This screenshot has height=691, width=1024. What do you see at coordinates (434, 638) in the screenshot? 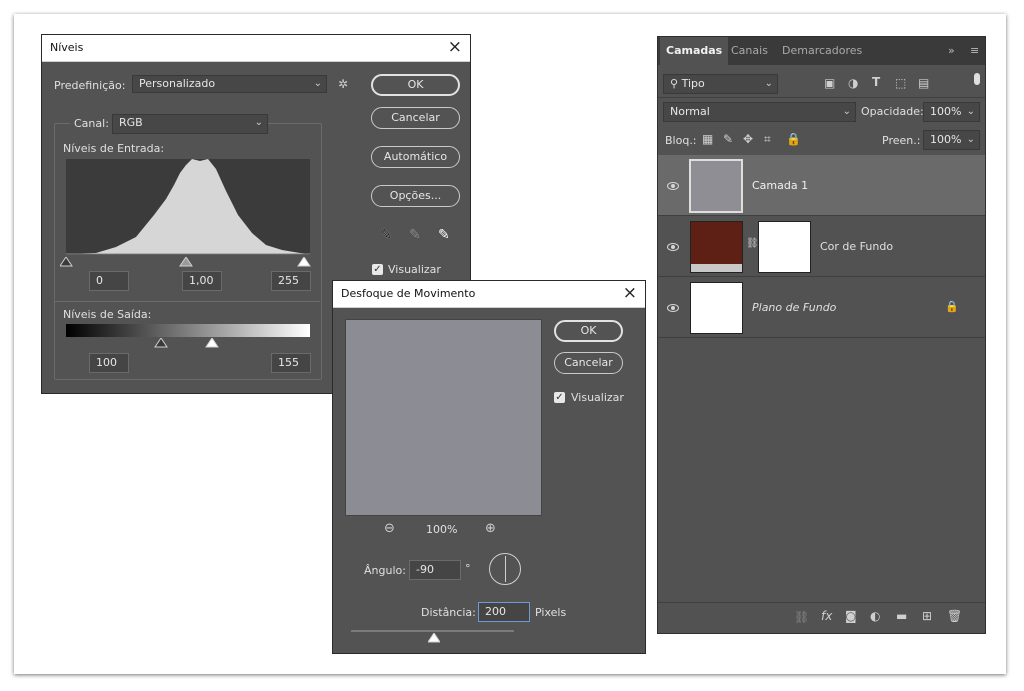
I see `distance-slider-handle` at bounding box center [434, 638].